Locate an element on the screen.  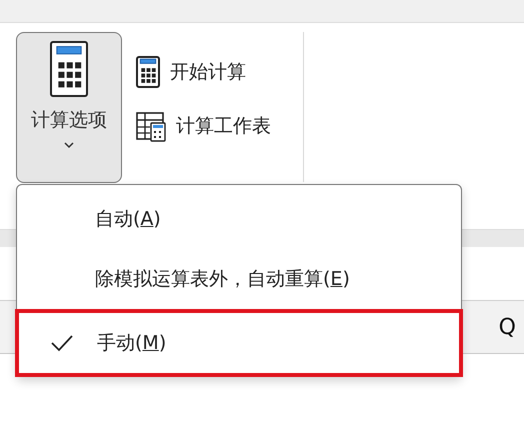
ribbon-command: 计算工作表 is located at coordinates (203, 126).